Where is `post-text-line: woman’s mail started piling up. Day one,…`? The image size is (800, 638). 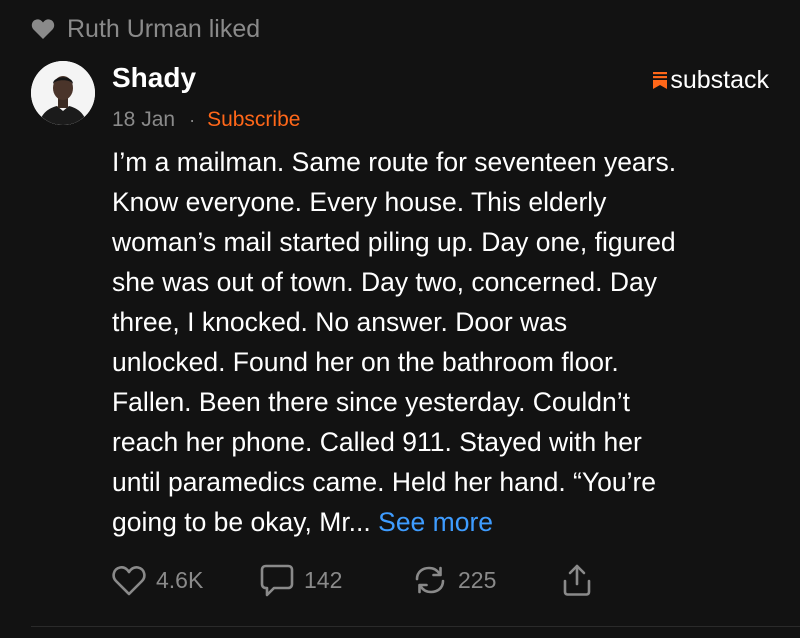 post-text-line: woman’s mail started piling up. Day one,… is located at coordinates (394, 242).